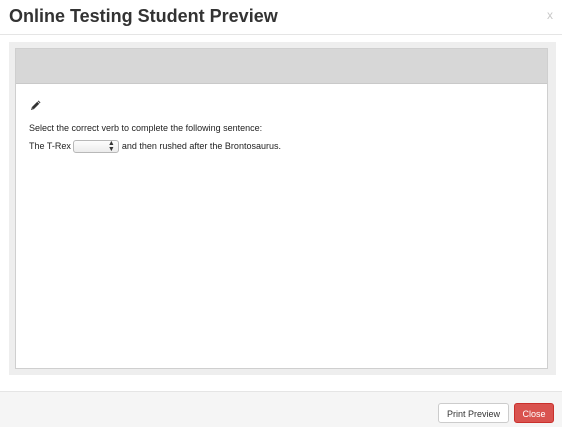 The height and width of the screenshot is (427, 562). I want to click on close-x-icon: x, so click(550, 15).